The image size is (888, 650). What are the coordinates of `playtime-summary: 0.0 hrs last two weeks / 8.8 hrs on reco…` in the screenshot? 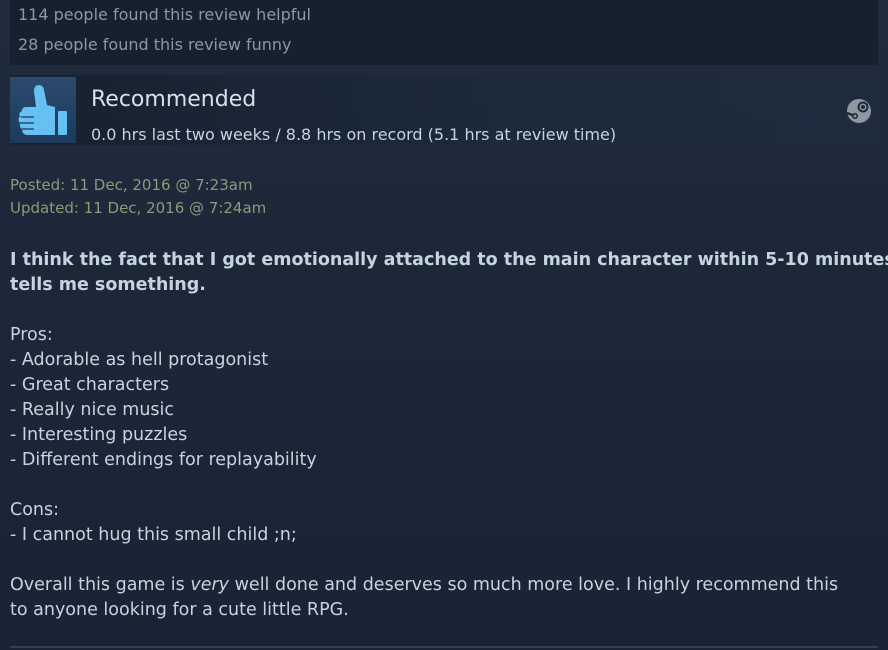 It's located at (354, 134).